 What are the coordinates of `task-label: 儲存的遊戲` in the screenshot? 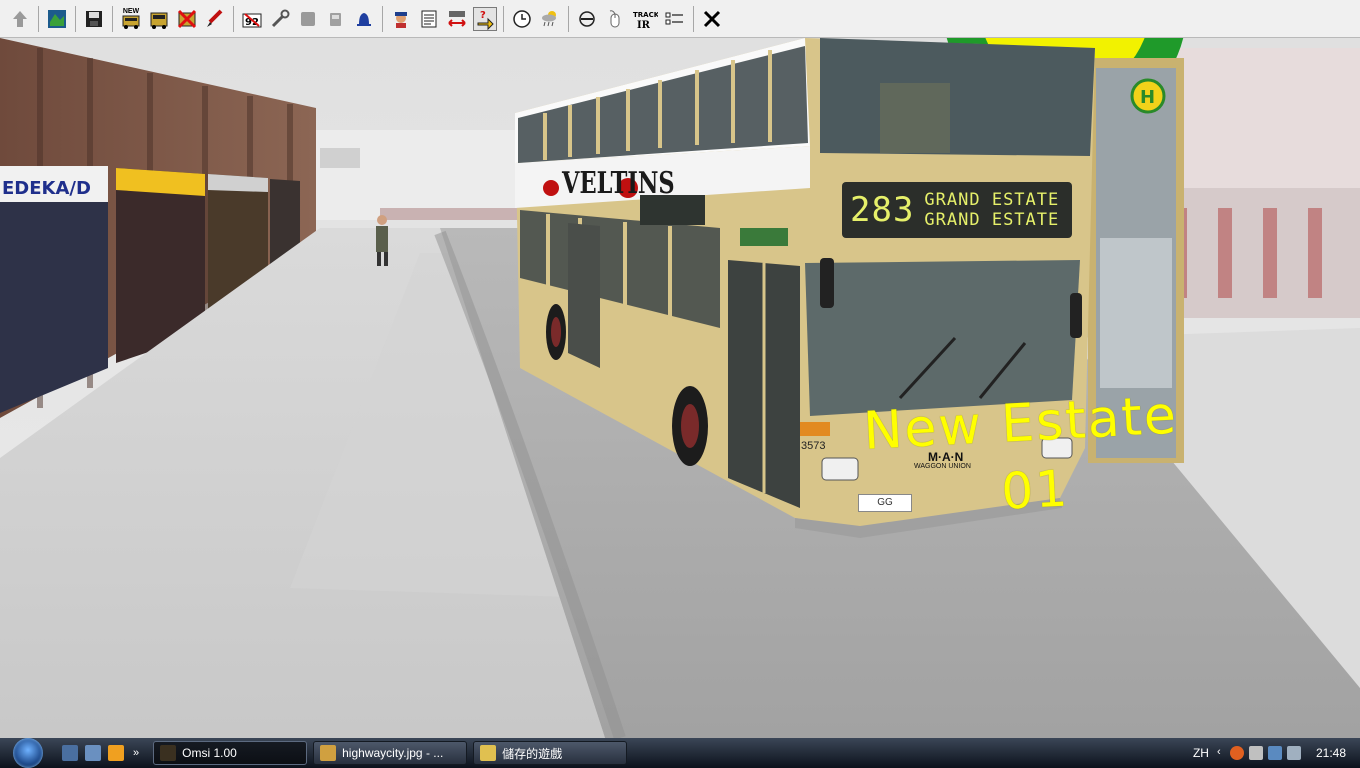 It's located at (532, 753).